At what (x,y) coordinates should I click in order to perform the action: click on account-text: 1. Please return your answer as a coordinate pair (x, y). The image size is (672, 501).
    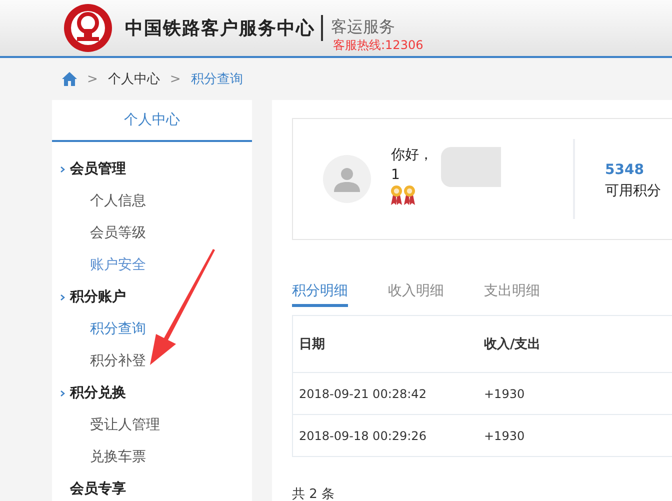
    Looking at the image, I should click on (396, 175).